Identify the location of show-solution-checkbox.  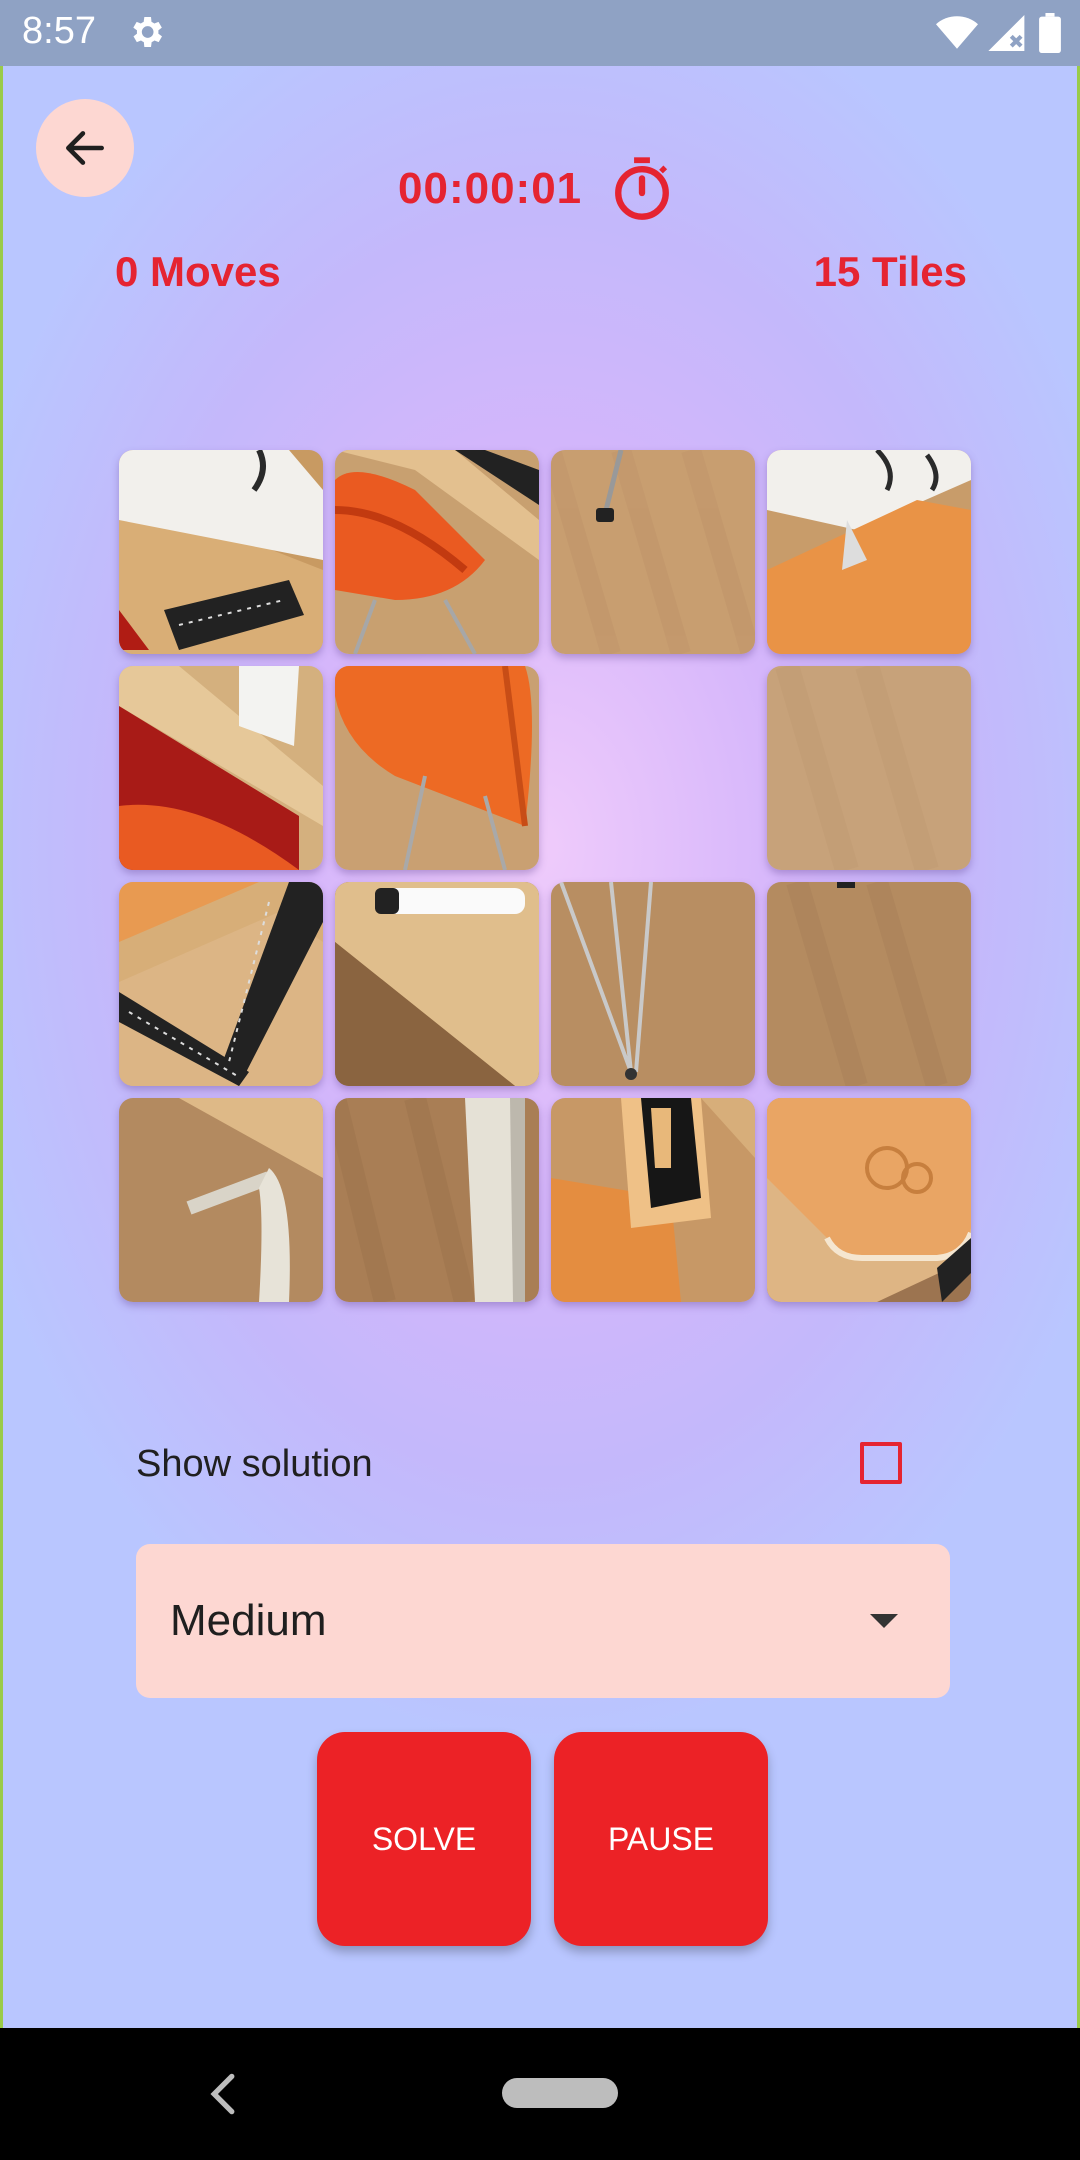
(881, 1463).